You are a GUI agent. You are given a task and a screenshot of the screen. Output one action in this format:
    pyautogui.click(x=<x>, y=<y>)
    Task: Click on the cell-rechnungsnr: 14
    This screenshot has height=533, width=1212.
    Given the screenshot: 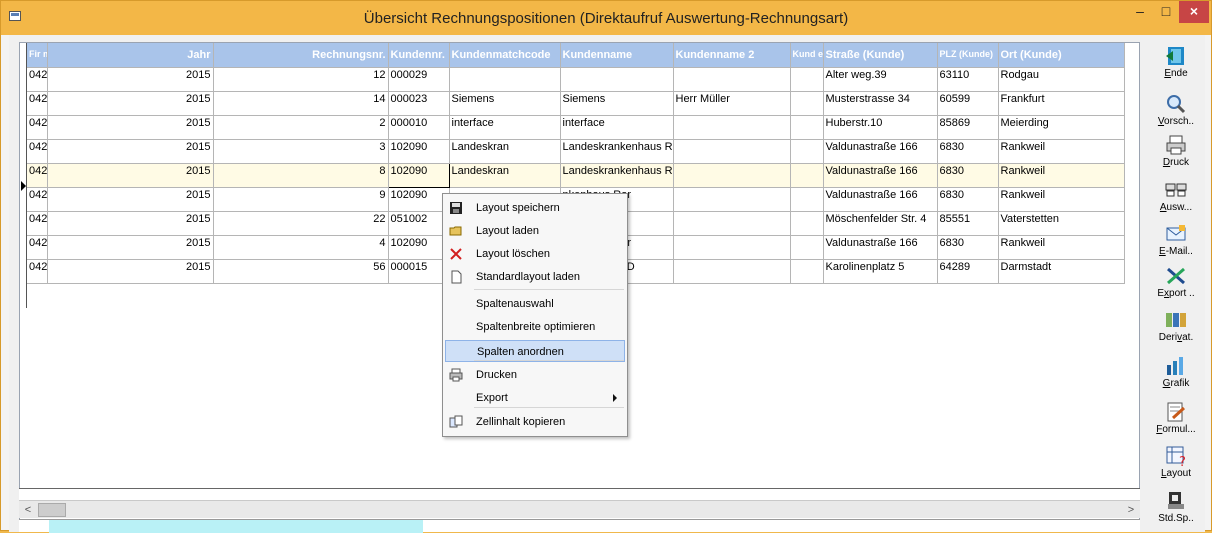 What is the action you would take?
    pyautogui.click(x=301, y=103)
    